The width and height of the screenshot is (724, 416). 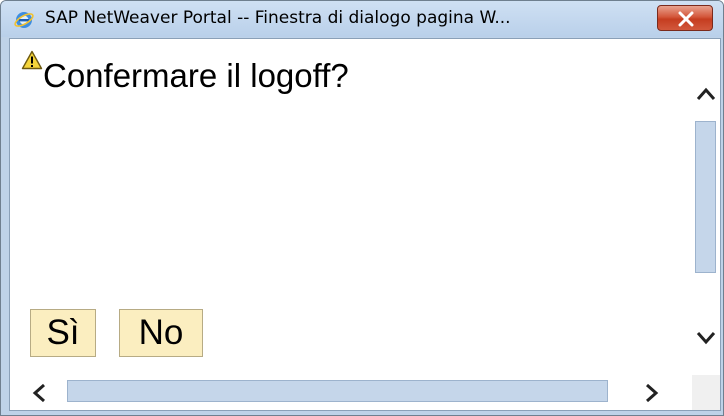 What do you see at coordinates (196, 75) in the screenshot?
I see `logoff-confirmation-message: Confermare il logoff?` at bounding box center [196, 75].